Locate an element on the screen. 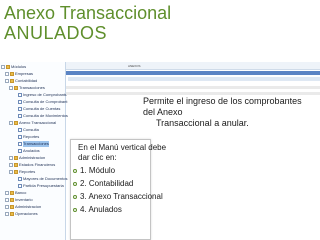  instructions-intro-2: dar clic en: is located at coordinates (97, 157).